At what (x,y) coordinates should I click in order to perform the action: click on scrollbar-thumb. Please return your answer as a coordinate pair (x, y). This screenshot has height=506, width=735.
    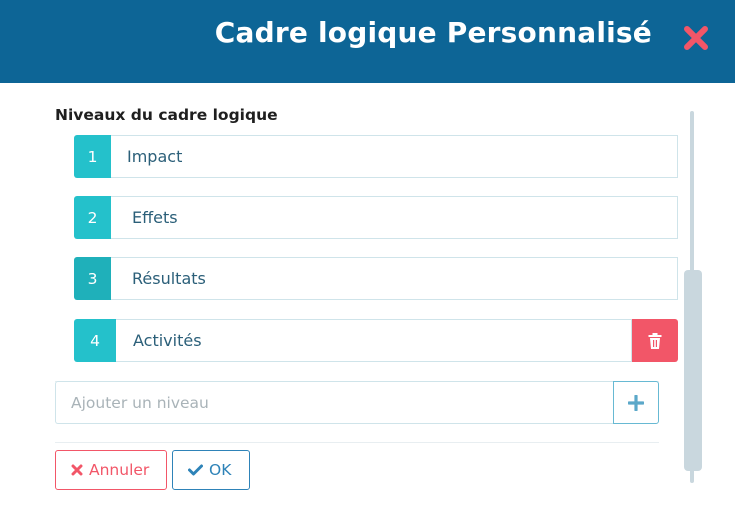
    Looking at the image, I should click on (693, 370).